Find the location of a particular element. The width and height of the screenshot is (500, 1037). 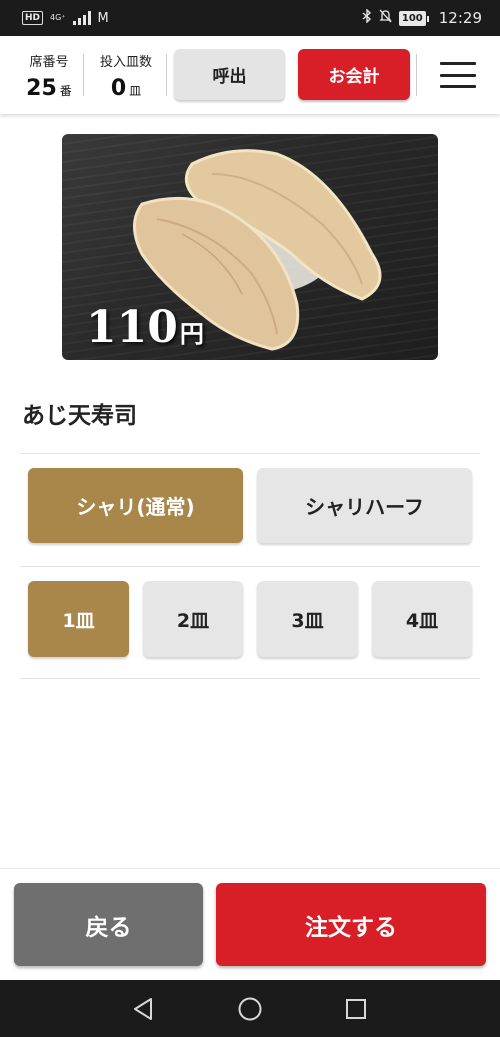

status-bar: HD 4G⁺ M 100 12:29 is located at coordinates (250, 18).